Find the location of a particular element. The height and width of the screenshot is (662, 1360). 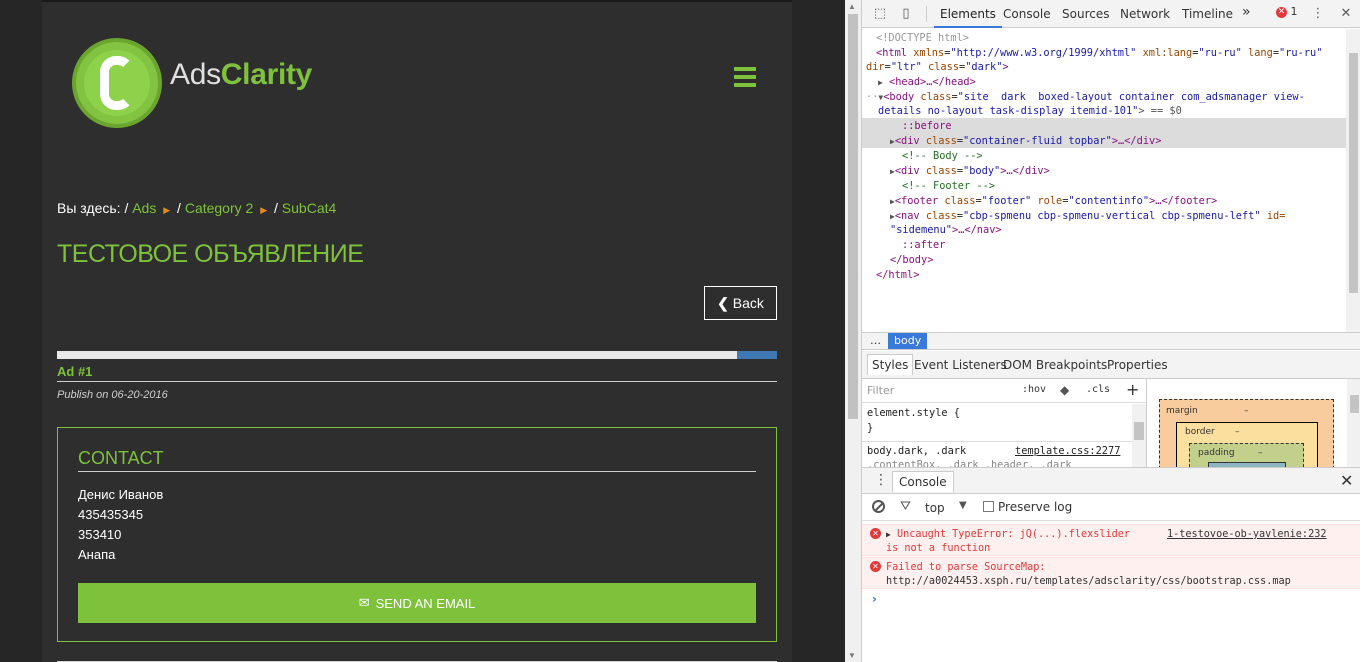

rule-selector: body.dark, .dark is located at coordinates (916, 451).